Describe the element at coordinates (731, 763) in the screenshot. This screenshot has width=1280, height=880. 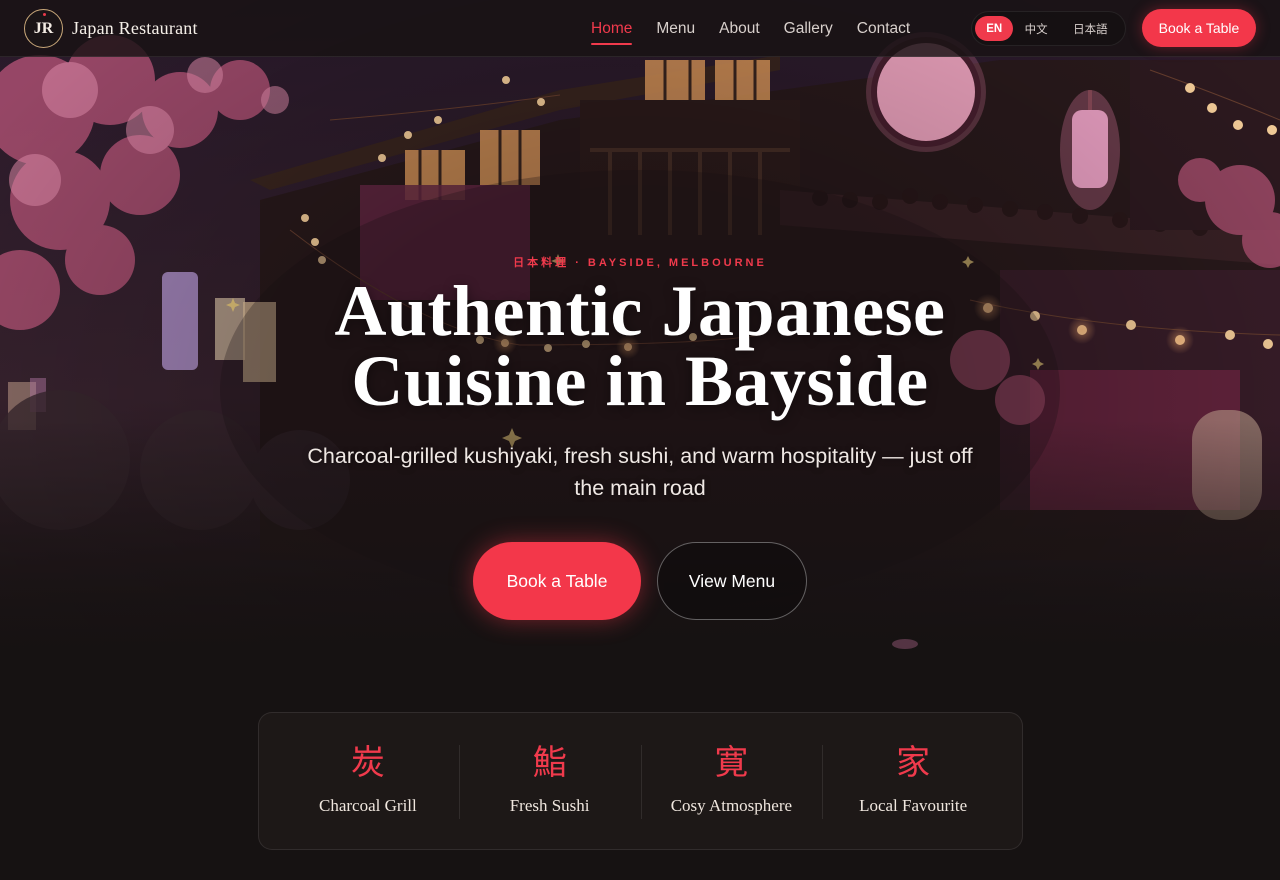
I see `feature-kanji-icon: 寛` at that location.